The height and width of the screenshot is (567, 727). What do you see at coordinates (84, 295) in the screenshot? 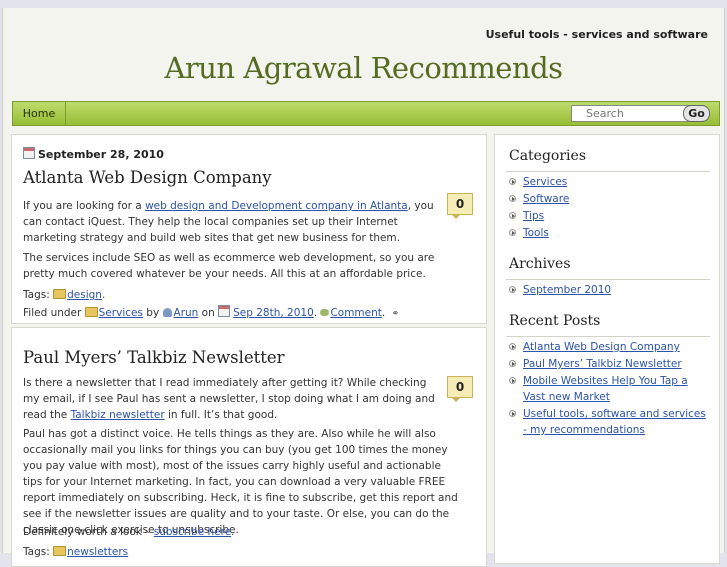
I see `tag-link: design` at bounding box center [84, 295].